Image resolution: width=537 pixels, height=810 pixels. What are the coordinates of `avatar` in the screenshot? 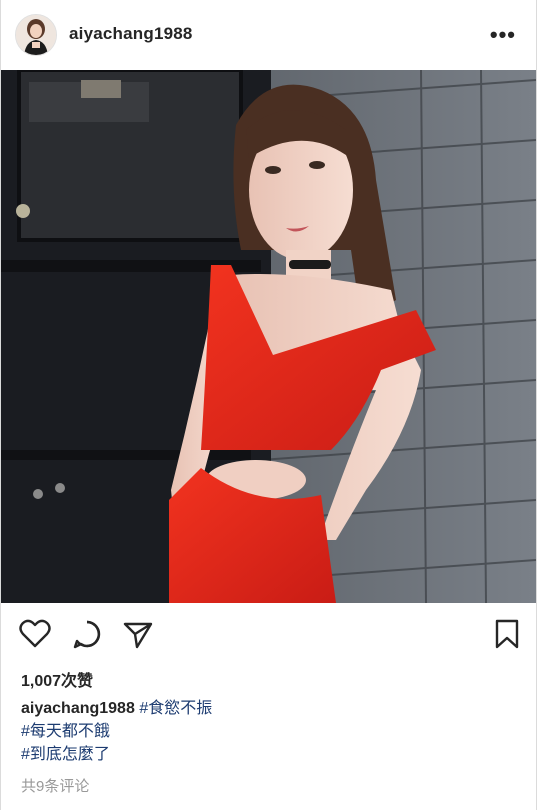 It's located at (36, 35).